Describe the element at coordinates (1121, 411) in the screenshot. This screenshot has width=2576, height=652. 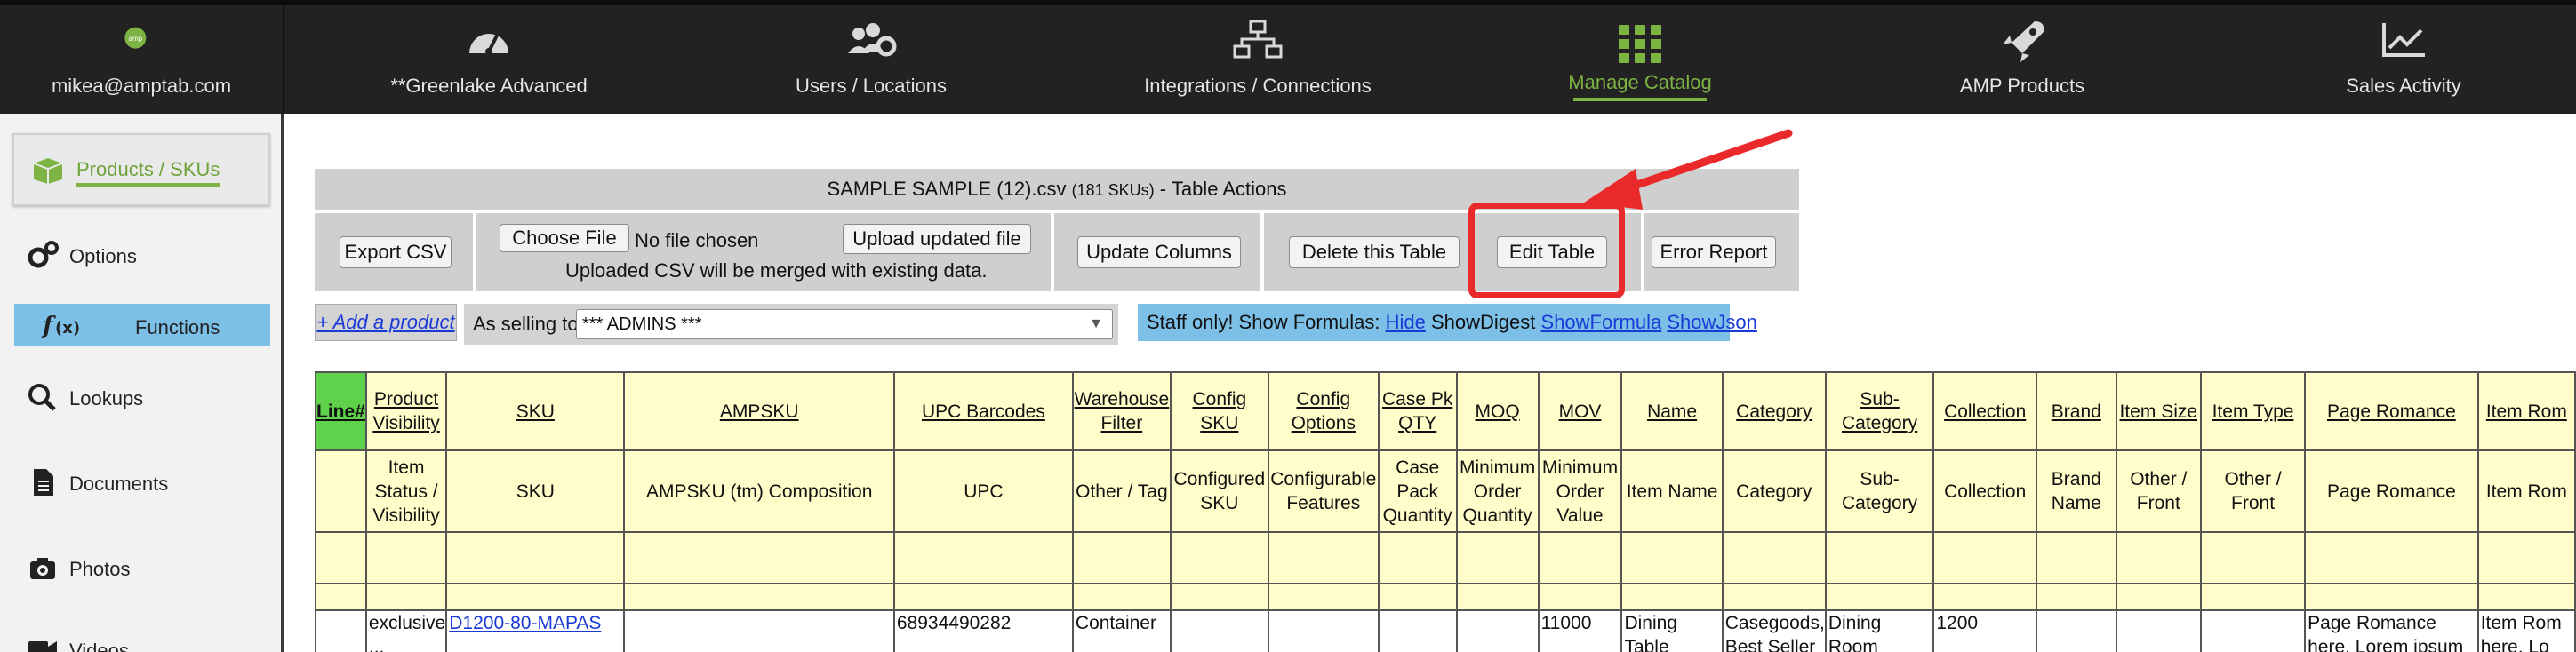
I see `column-header: Warehouse Filter` at that location.